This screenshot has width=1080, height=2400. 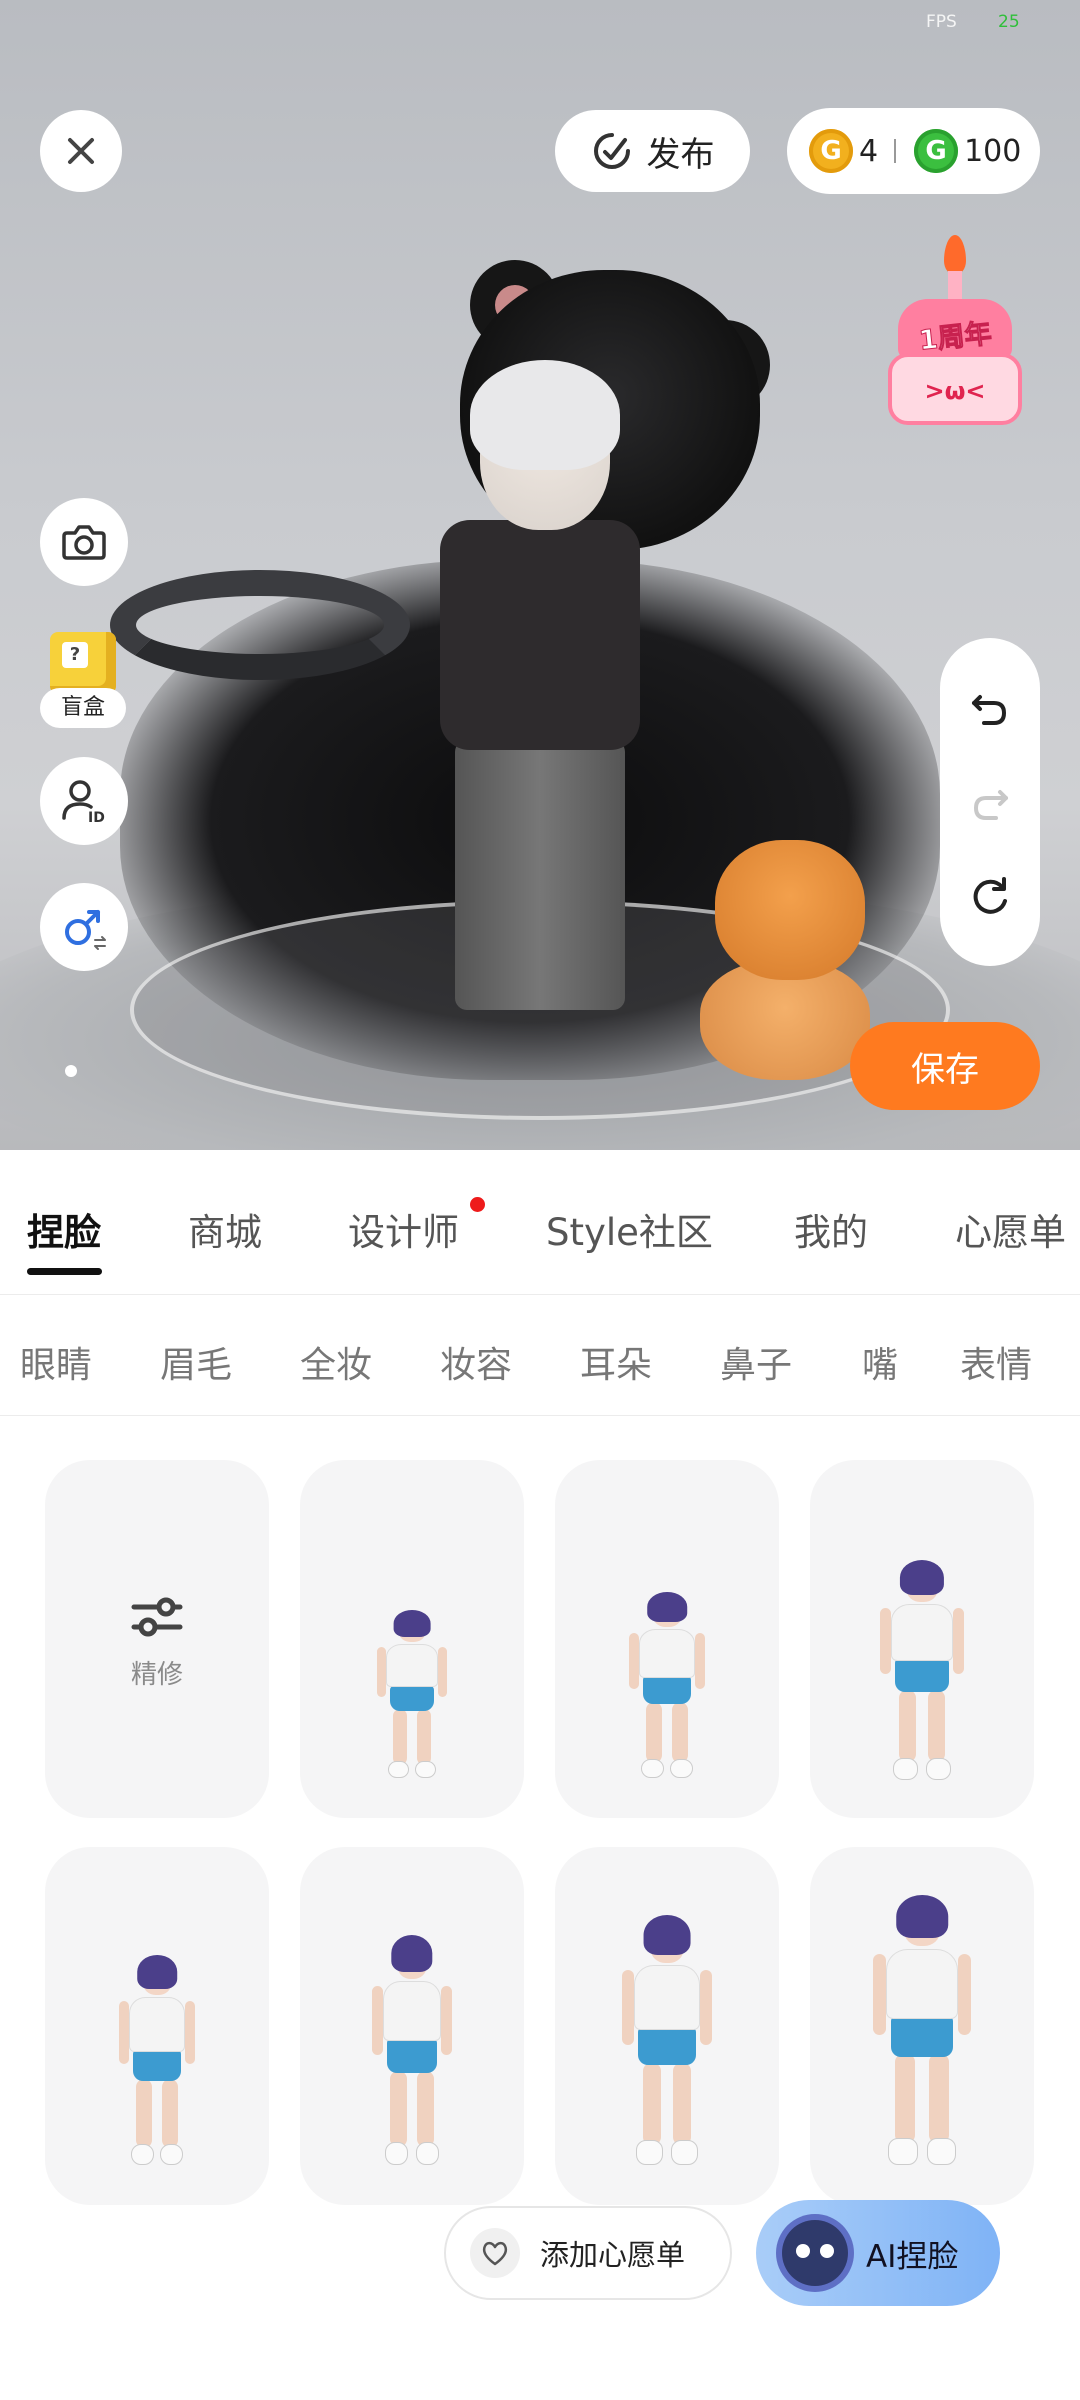 What do you see at coordinates (157, 1616) in the screenshot?
I see `sliders-icon` at bounding box center [157, 1616].